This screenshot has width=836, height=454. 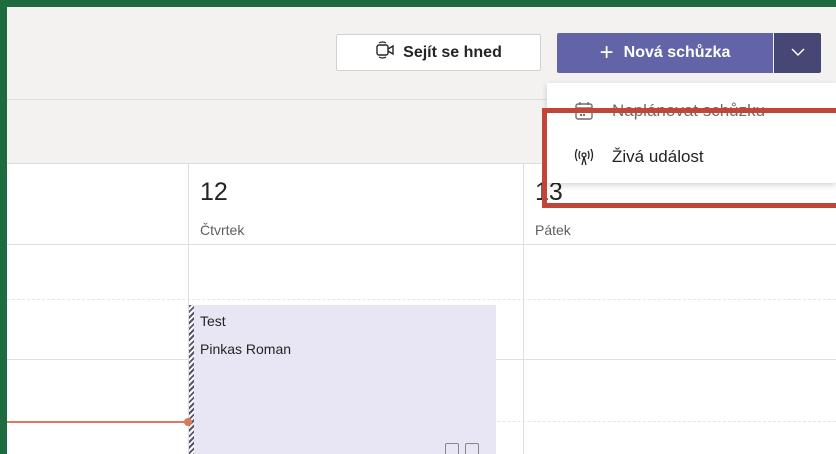 I want to click on day-name: Pátek, so click(x=553, y=230).